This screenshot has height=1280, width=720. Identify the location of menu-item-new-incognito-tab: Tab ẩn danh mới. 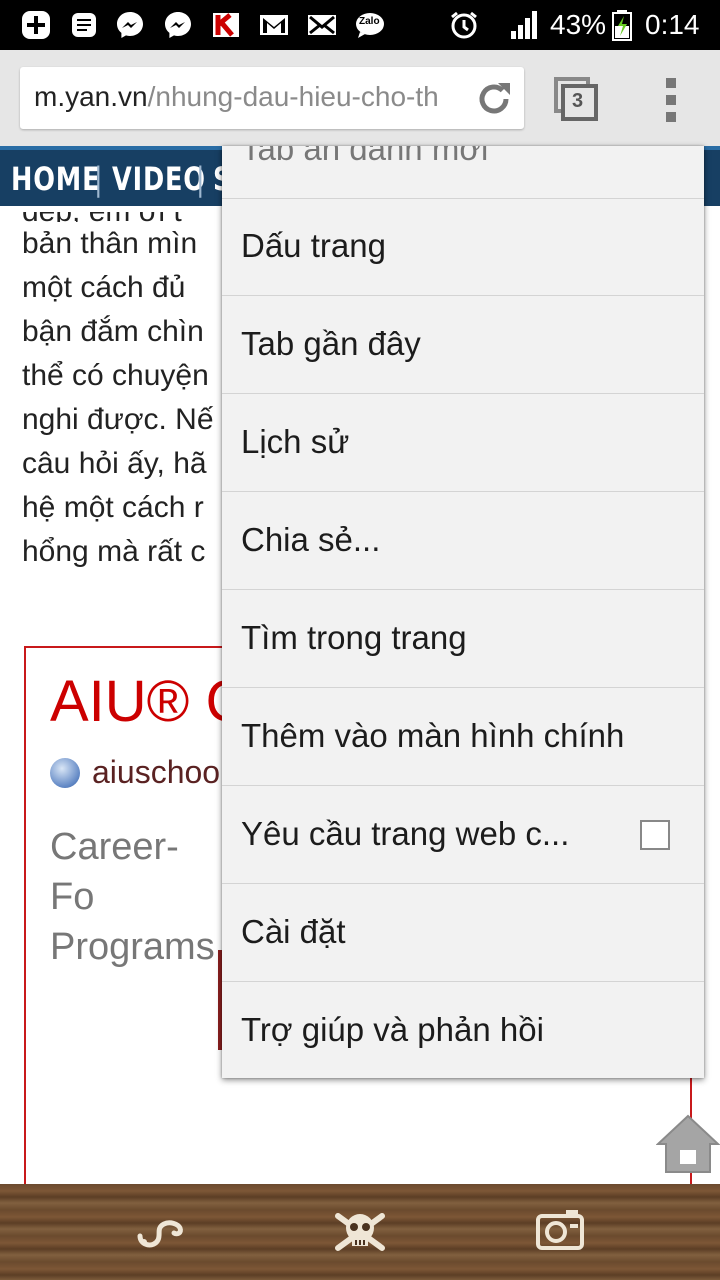
(463, 172).